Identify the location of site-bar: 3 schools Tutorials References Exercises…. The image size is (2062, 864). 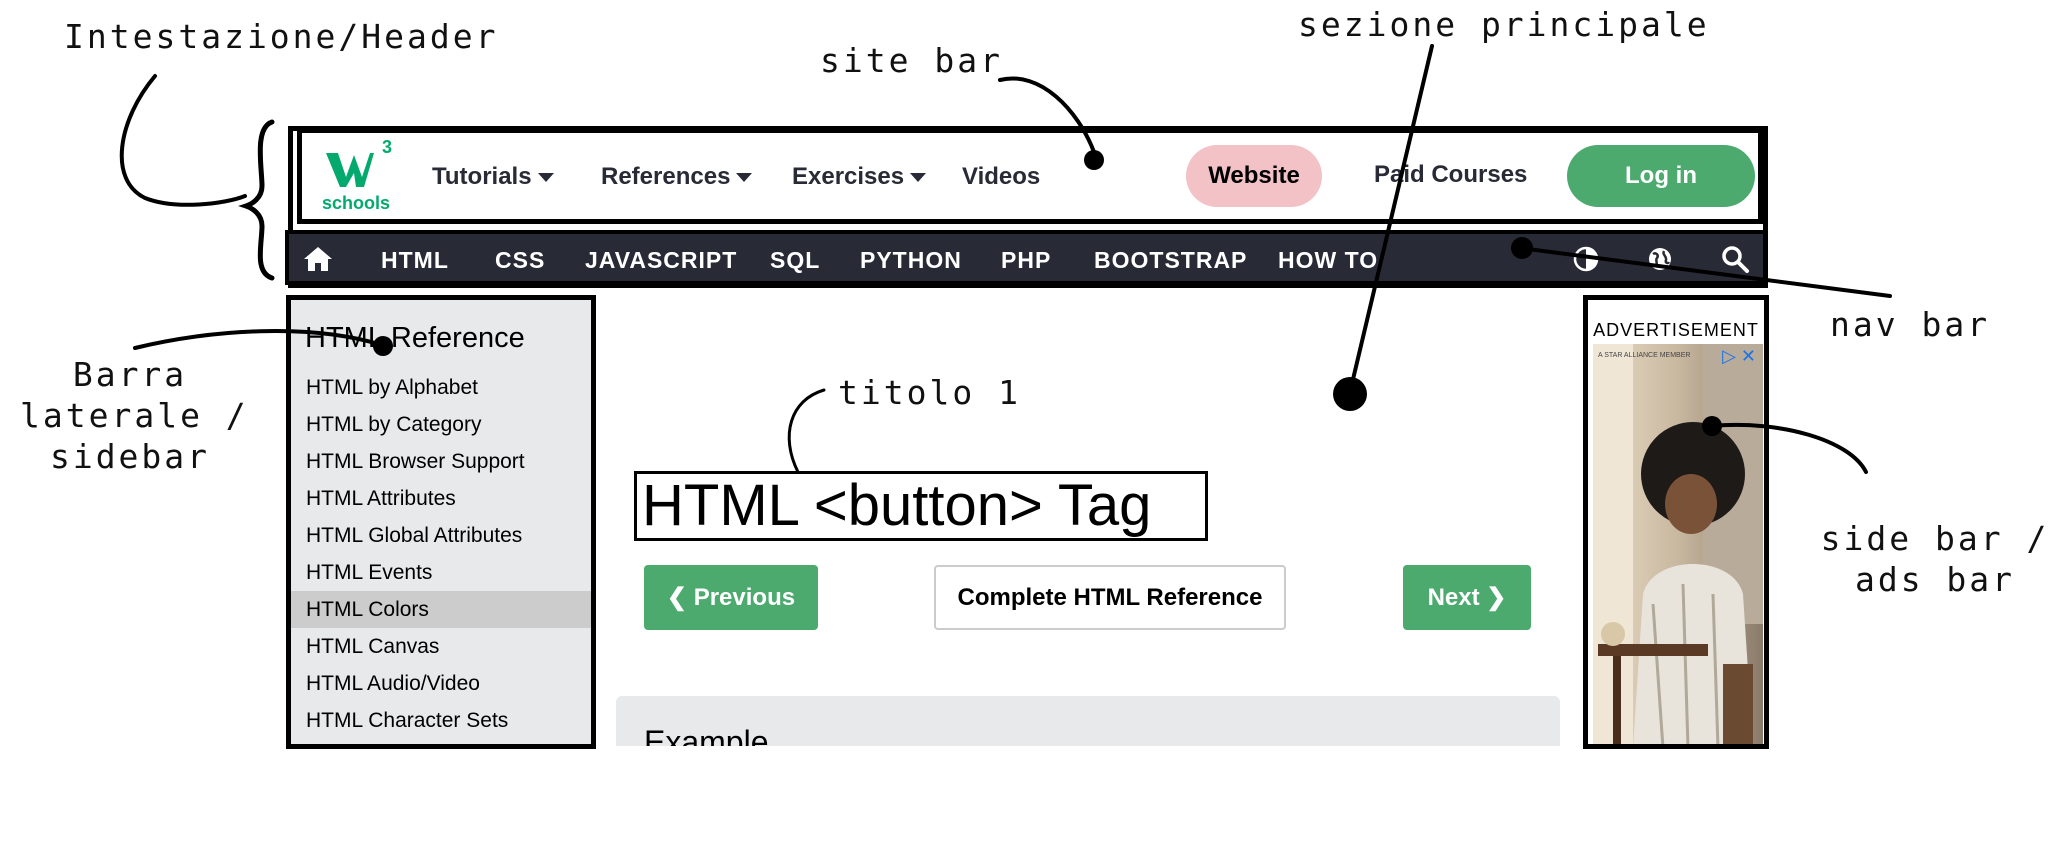
(1030, 176).